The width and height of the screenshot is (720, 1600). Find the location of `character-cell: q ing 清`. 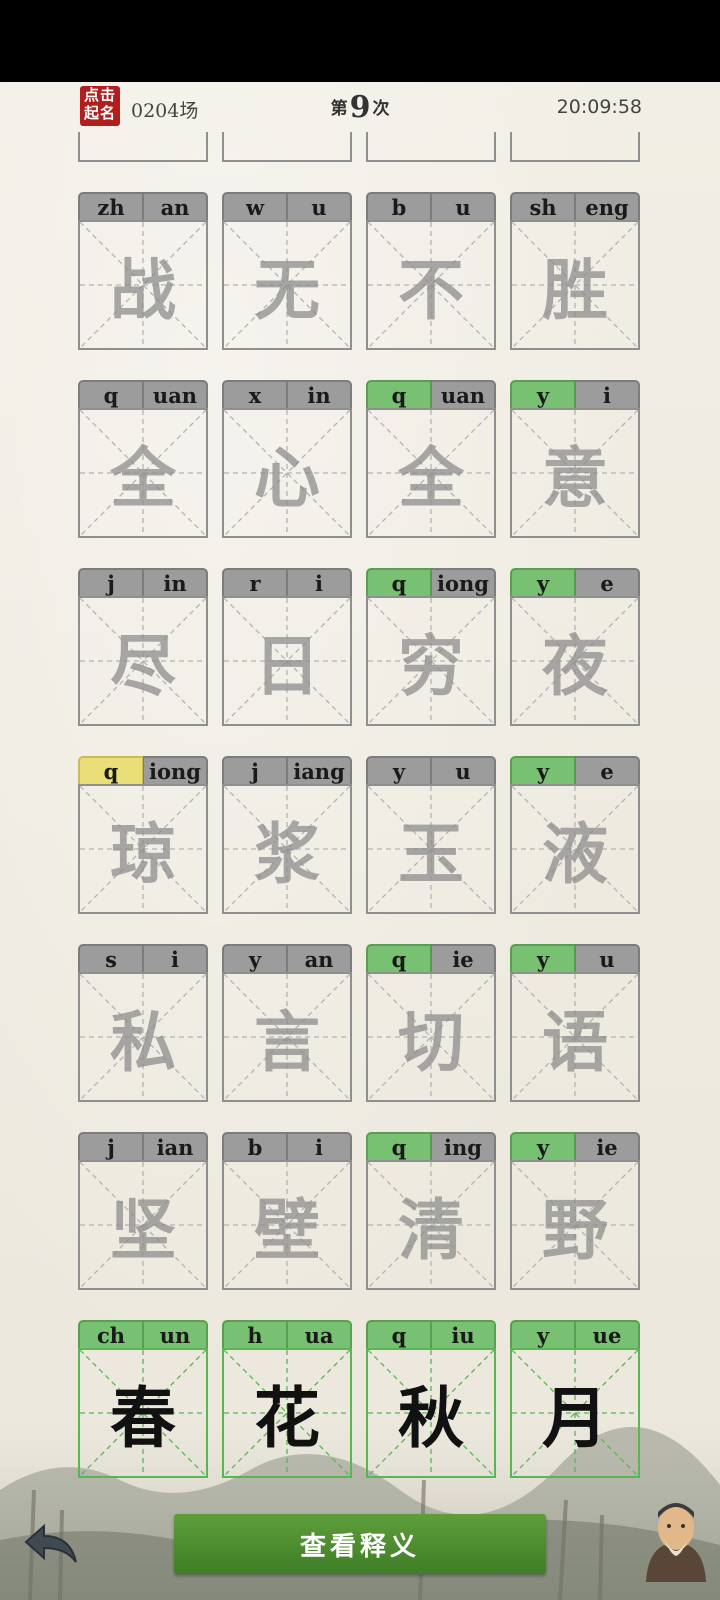

character-cell: q ing 清 is located at coordinates (431, 1213).